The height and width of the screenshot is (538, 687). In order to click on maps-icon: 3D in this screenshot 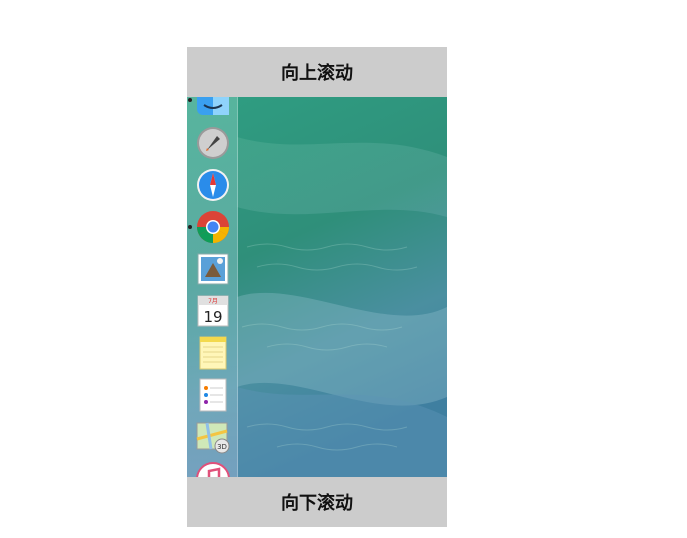, I will do `click(213, 438)`.